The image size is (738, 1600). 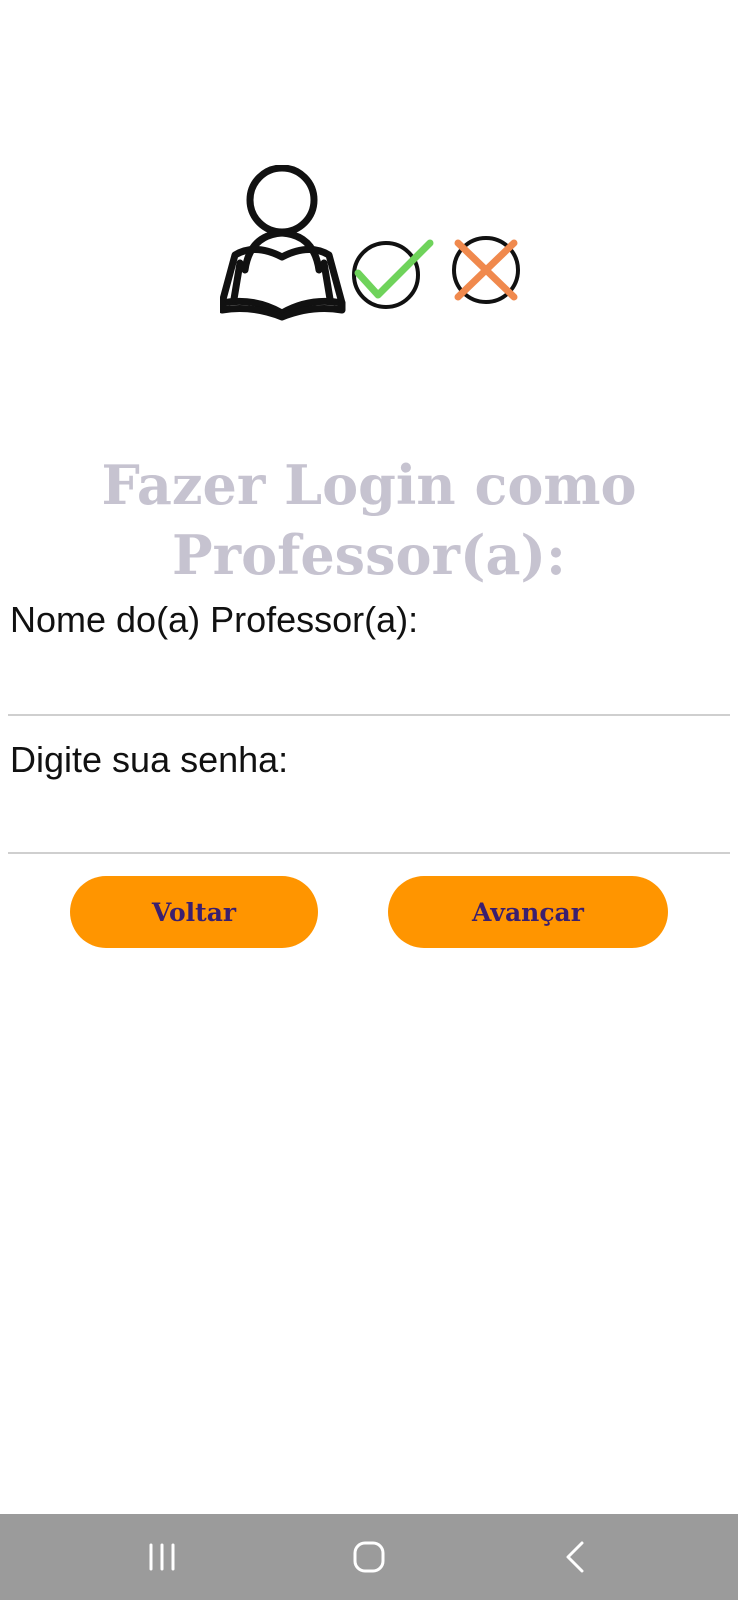 What do you see at coordinates (369, 830) in the screenshot?
I see `password-input` at bounding box center [369, 830].